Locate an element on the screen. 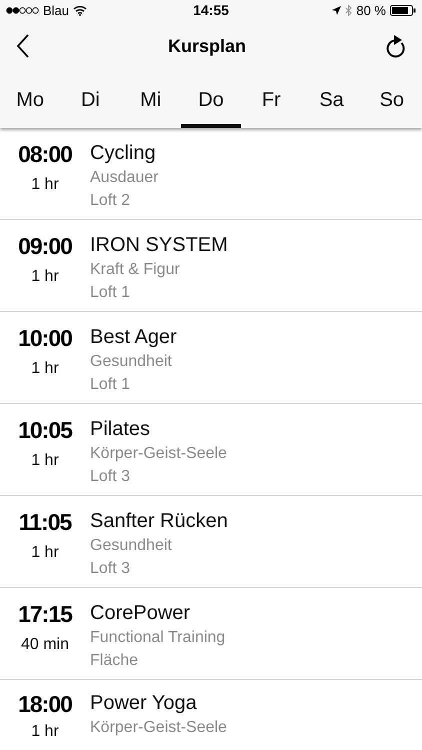 This screenshot has width=422, height=750. class-name: CorePower is located at coordinates (141, 613).